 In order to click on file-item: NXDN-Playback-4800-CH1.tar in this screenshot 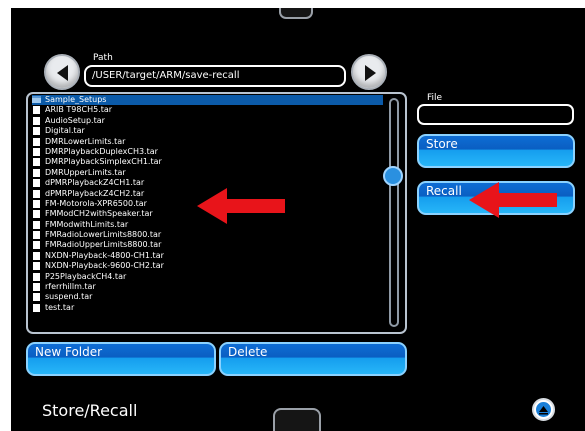, I will do `click(209, 256)`.